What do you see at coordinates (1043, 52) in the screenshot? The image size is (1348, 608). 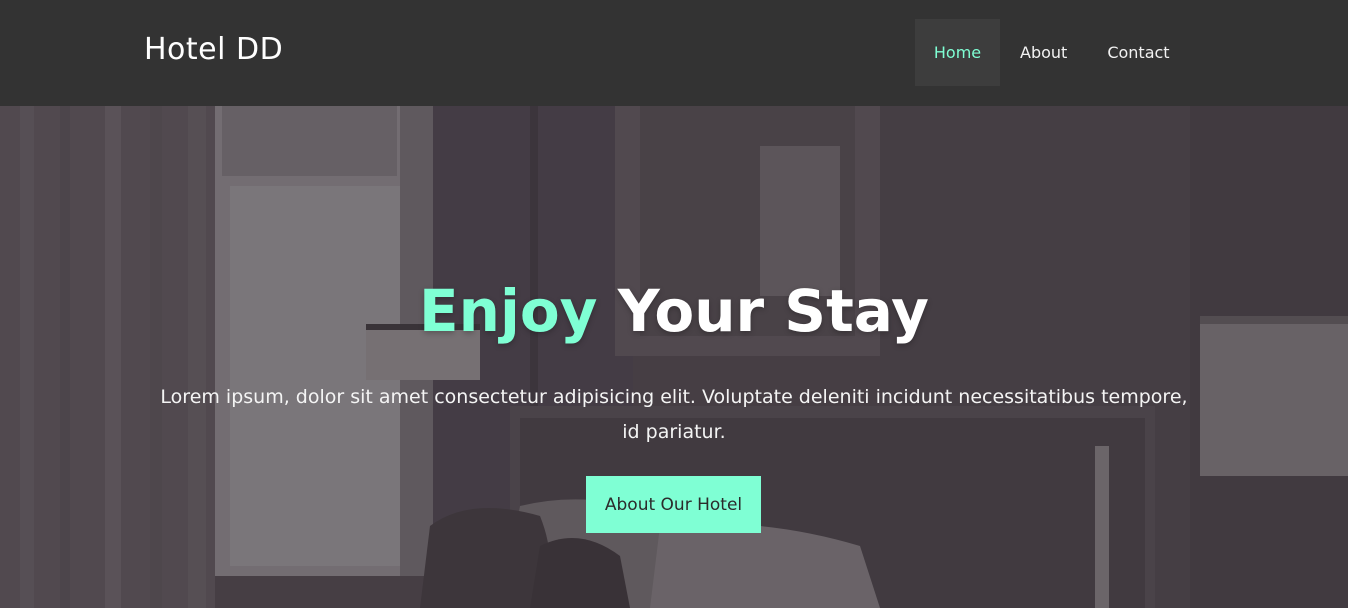 I see `nav-link-about: About` at bounding box center [1043, 52].